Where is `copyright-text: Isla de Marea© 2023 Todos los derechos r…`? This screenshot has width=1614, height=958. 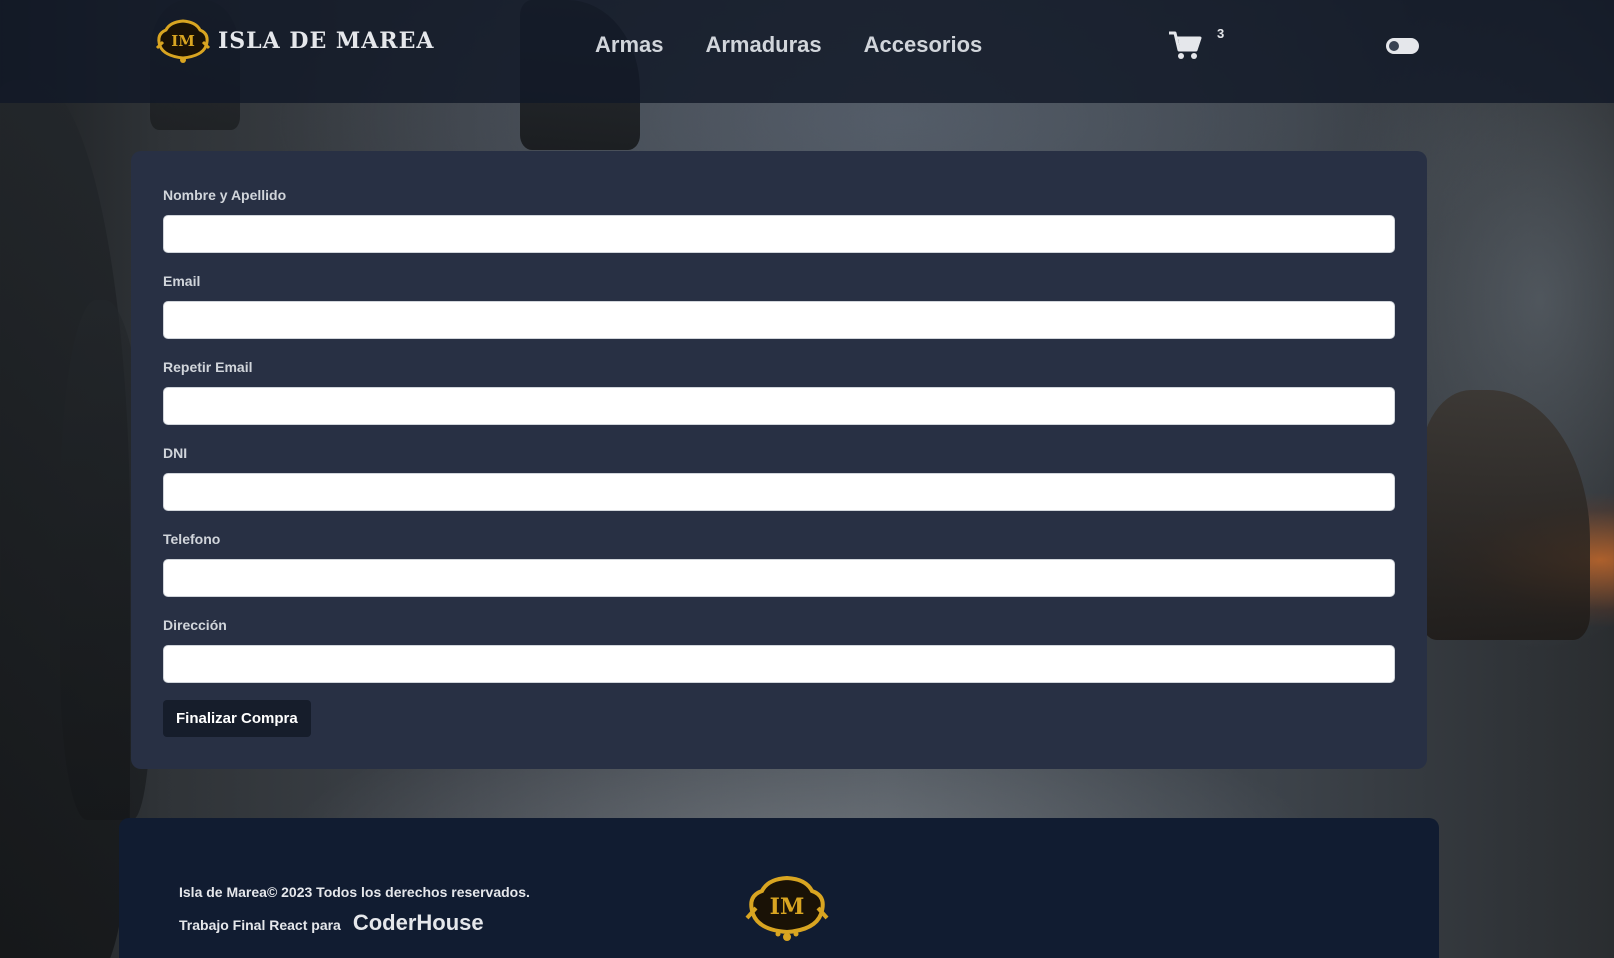
copyright-text: Isla de Marea© 2023 Todos los derechos r… is located at coordinates (354, 892).